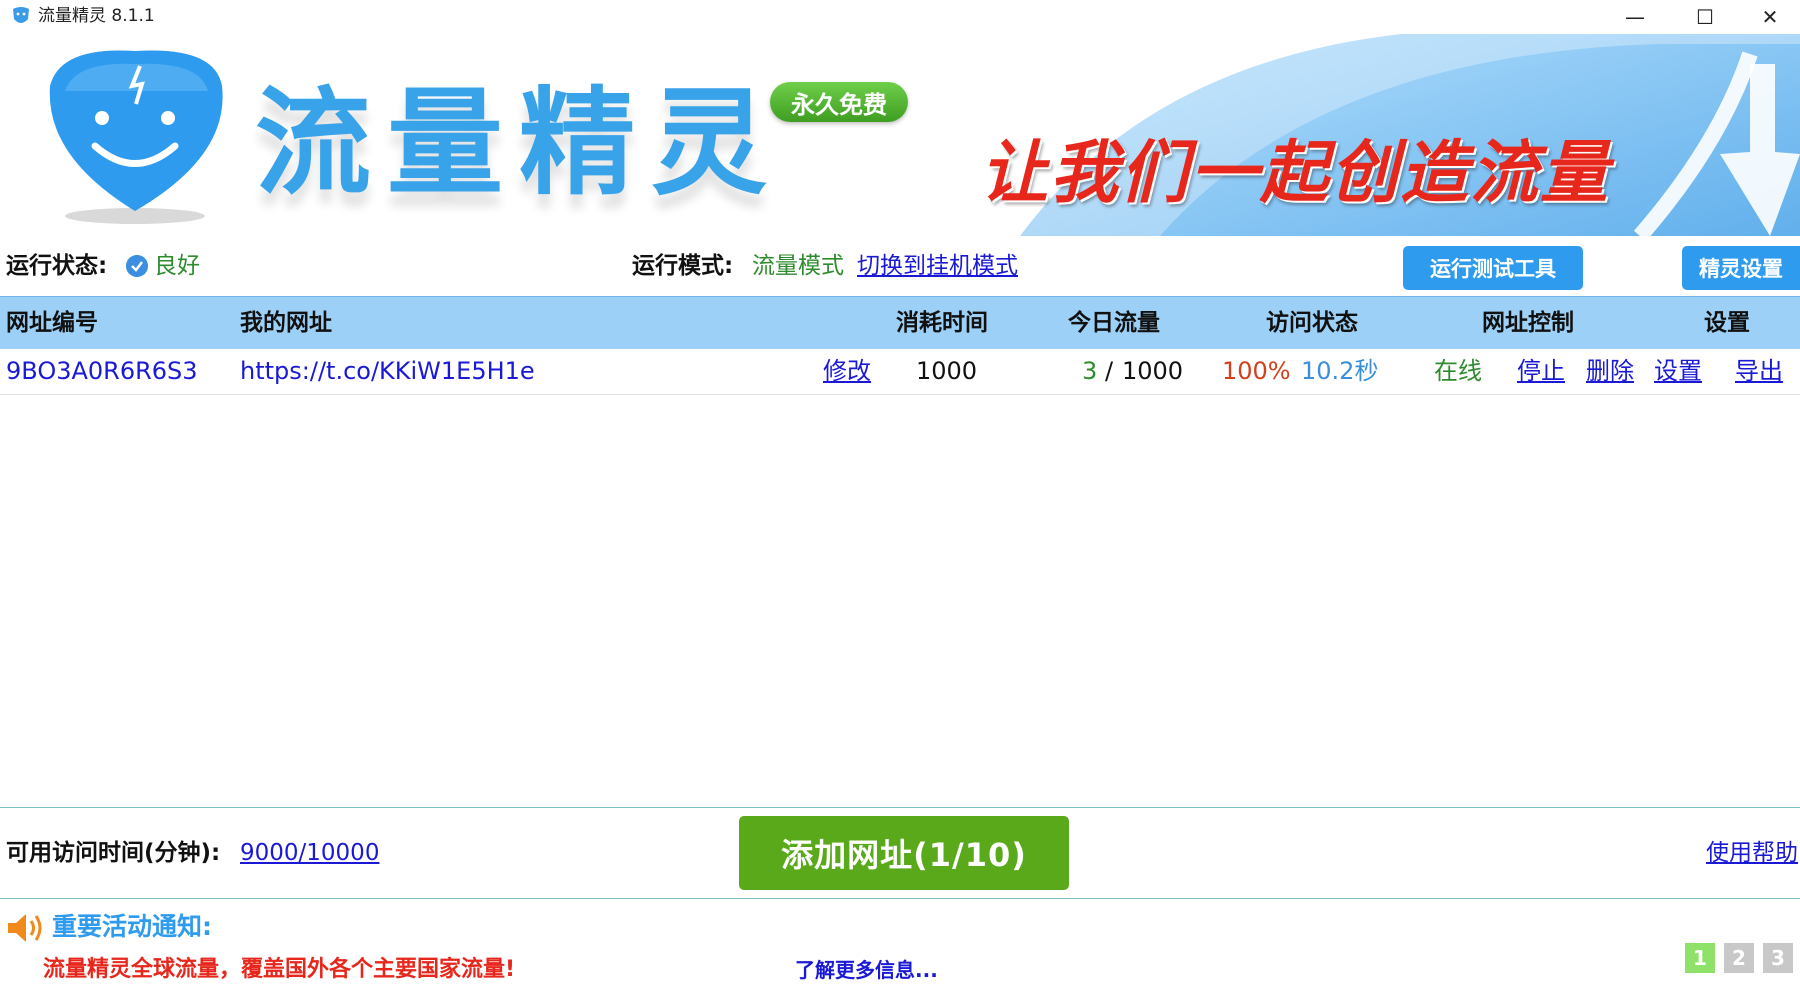  What do you see at coordinates (52, 323) in the screenshot?
I see `col-id: 网址编号` at bounding box center [52, 323].